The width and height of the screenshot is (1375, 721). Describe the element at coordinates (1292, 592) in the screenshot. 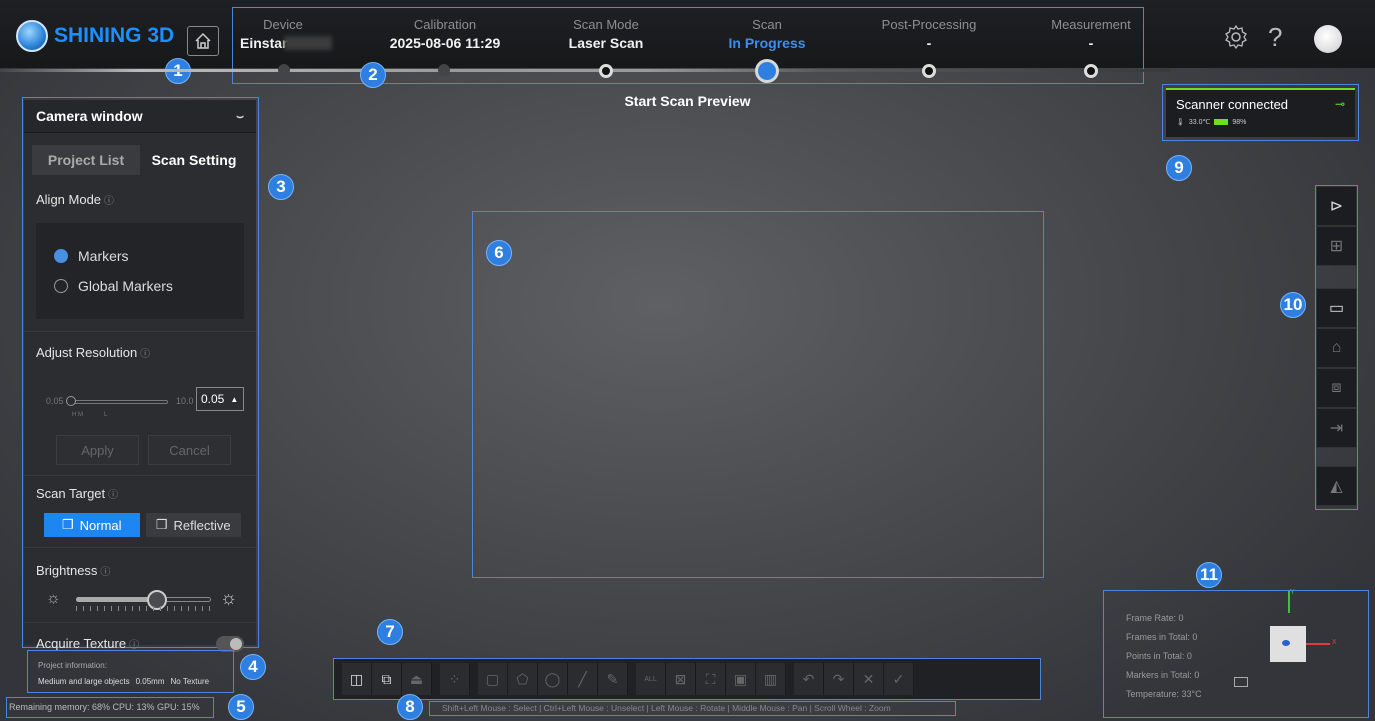

I see `axis-y-label: Y` at that location.